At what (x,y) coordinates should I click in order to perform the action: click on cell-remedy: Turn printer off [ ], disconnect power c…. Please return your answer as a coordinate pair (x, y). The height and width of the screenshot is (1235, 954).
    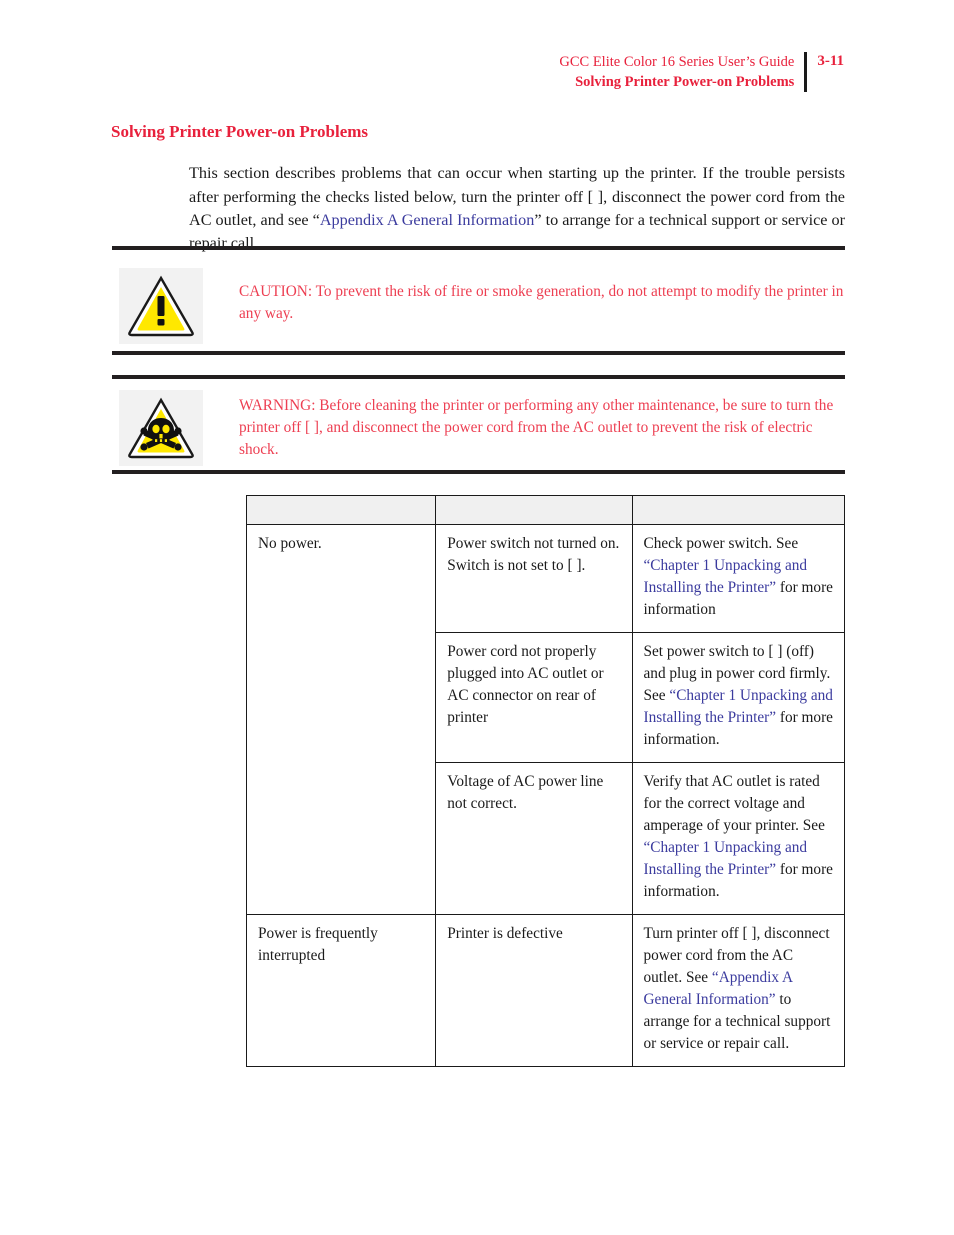
    Looking at the image, I should click on (738, 991).